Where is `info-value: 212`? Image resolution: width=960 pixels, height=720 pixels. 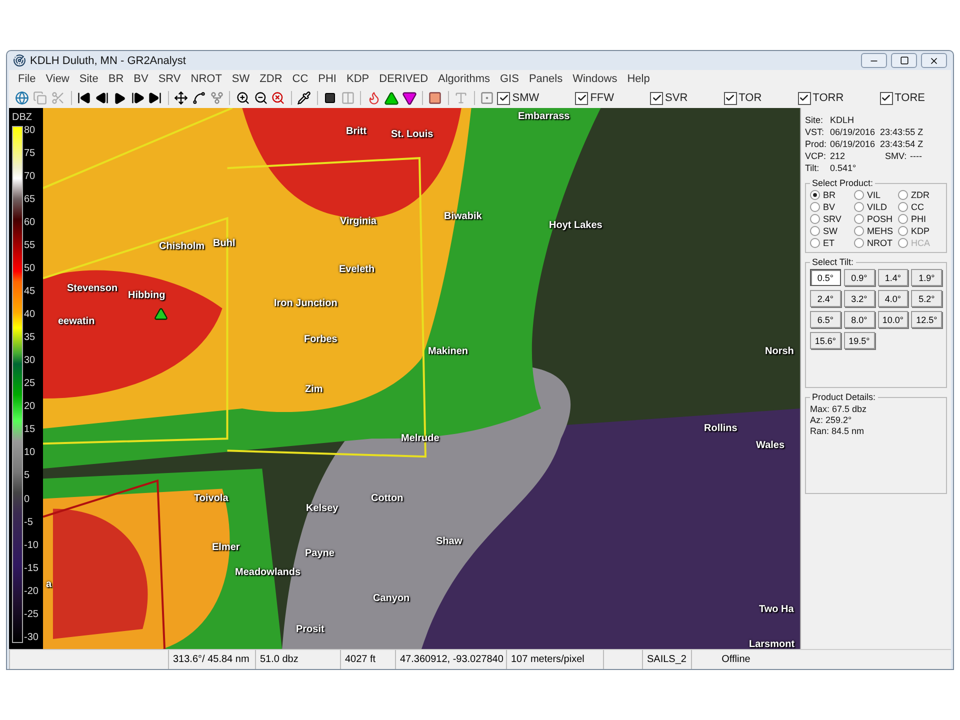
info-value: 212 is located at coordinates (838, 156).